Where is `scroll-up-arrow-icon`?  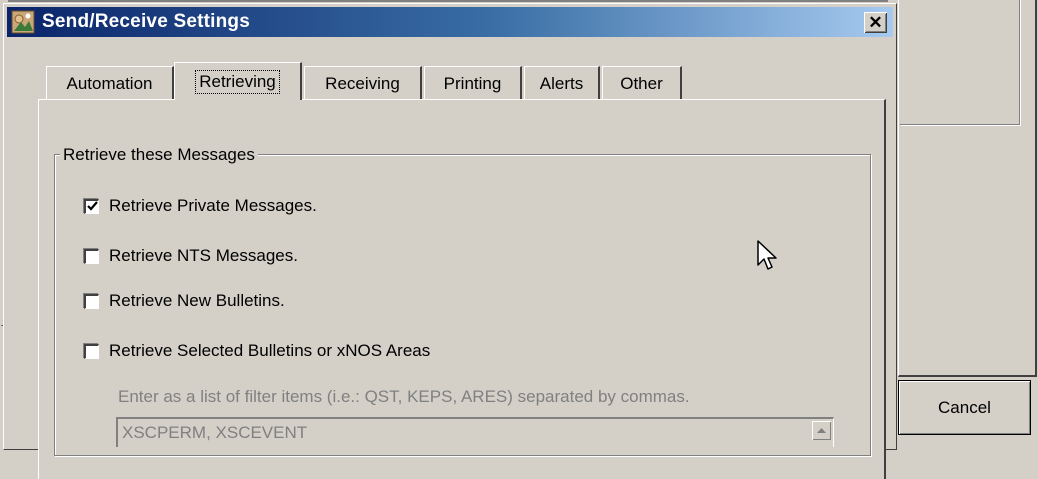
scroll-up-arrow-icon is located at coordinates (821, 430).